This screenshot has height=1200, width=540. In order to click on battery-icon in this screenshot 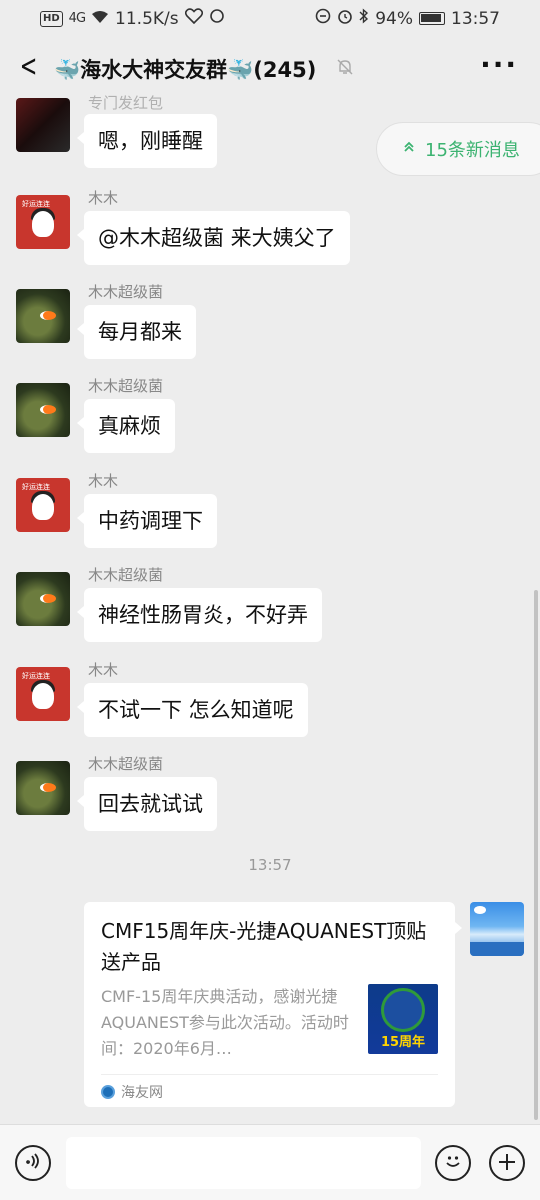, I will do `click(432, 18)`.